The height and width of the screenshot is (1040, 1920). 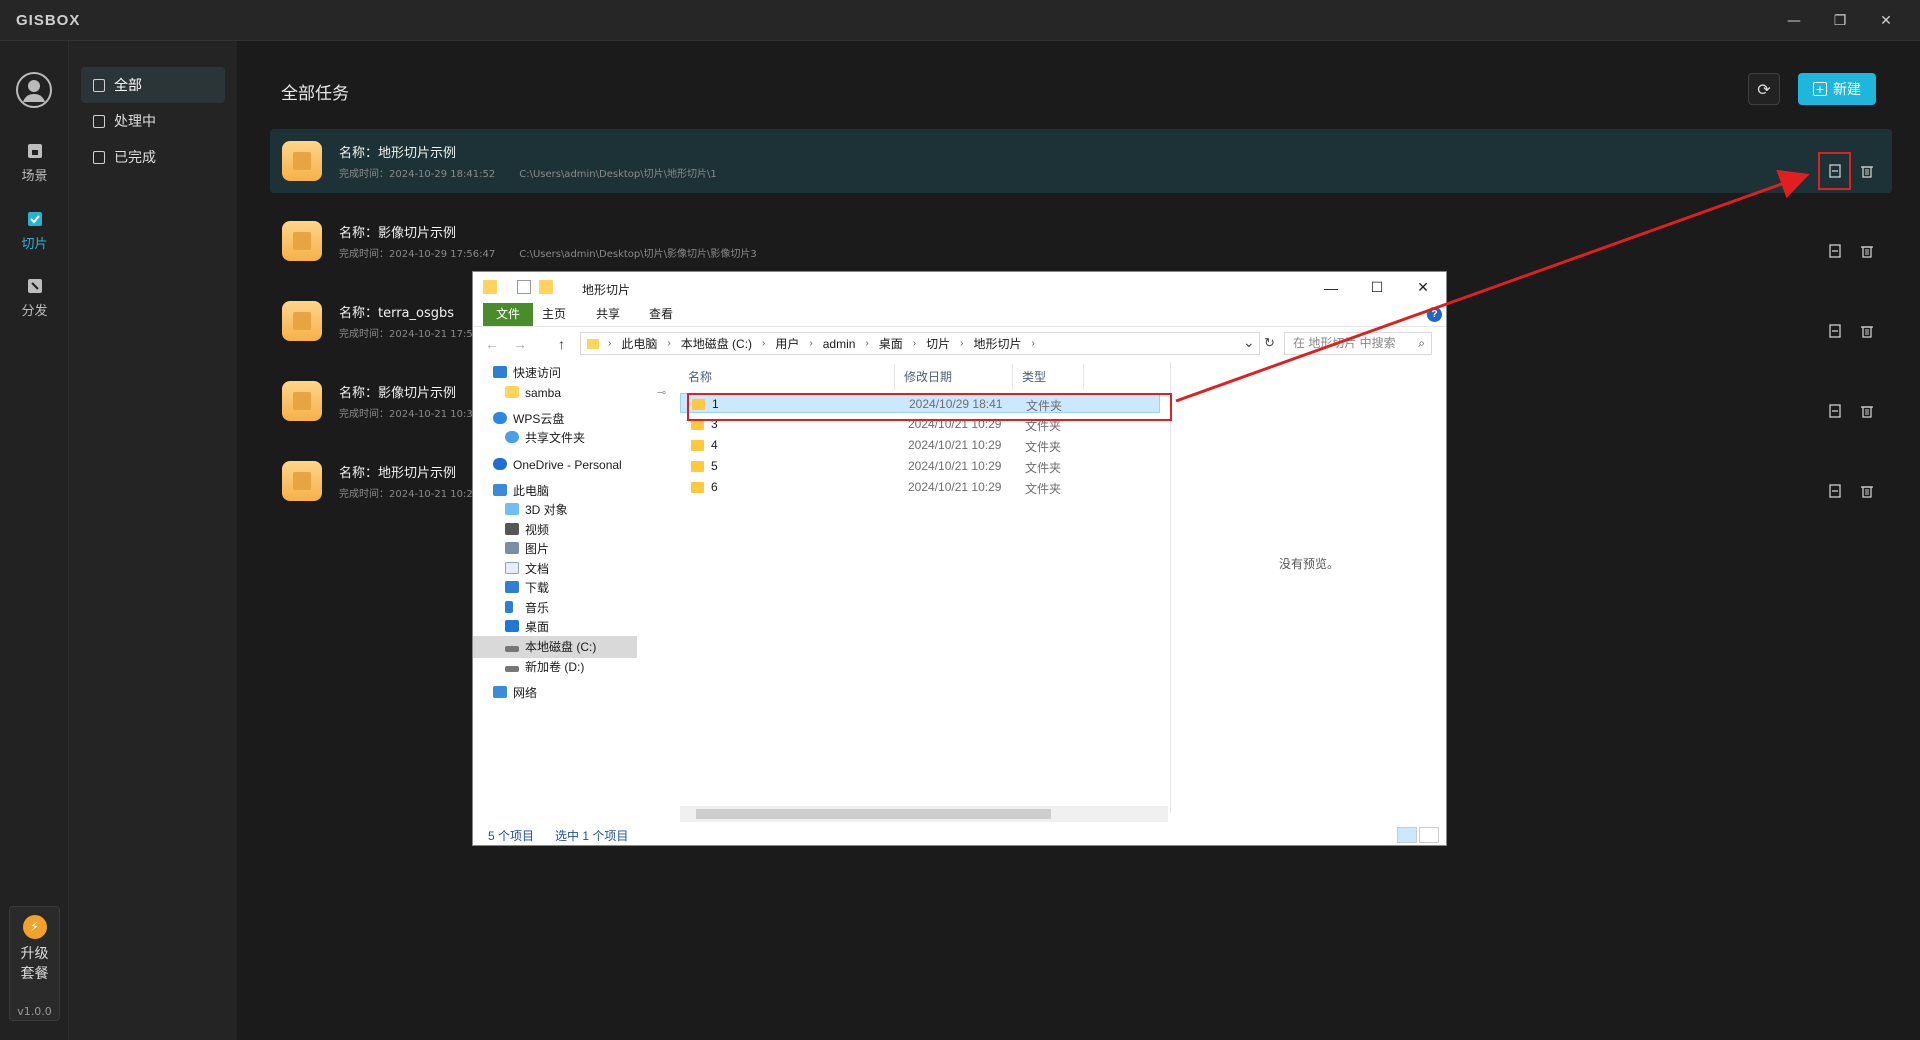 What do you see at coordinates (787, 343) in the screenshot?
I see `breadcrumb-item: 用户` at bounding box center [787, 343].